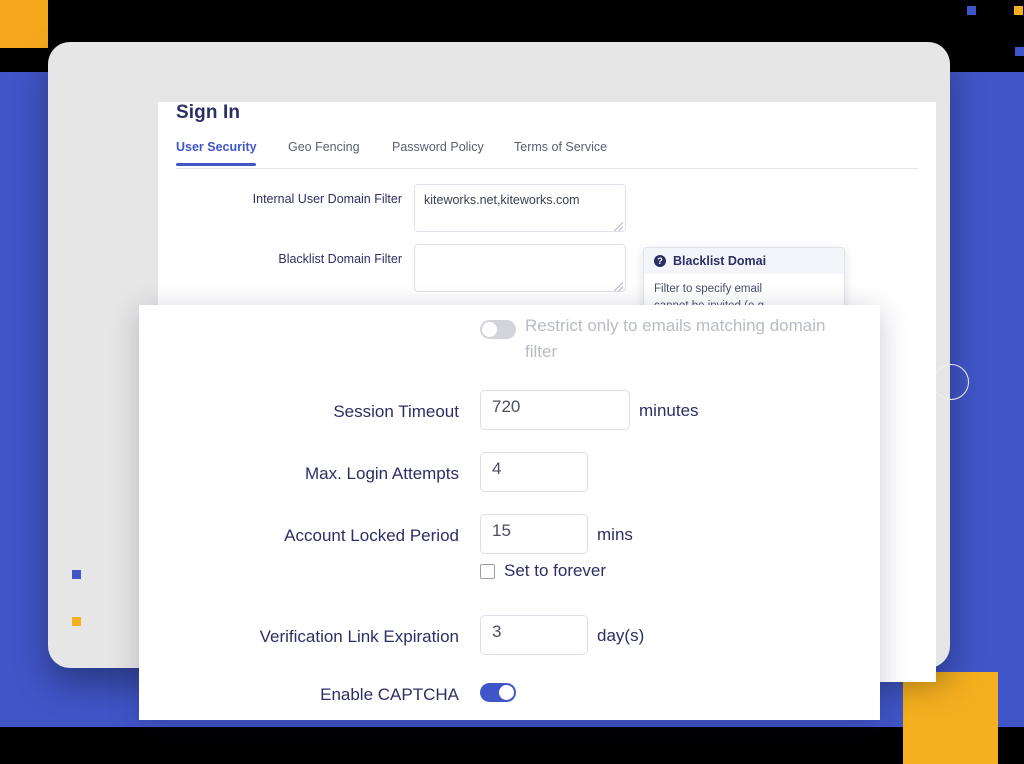  What do you see at coordinates (498, 692) in the screenshot?
I see `enable-captcha-toggle` at bounding box center [498, 692].